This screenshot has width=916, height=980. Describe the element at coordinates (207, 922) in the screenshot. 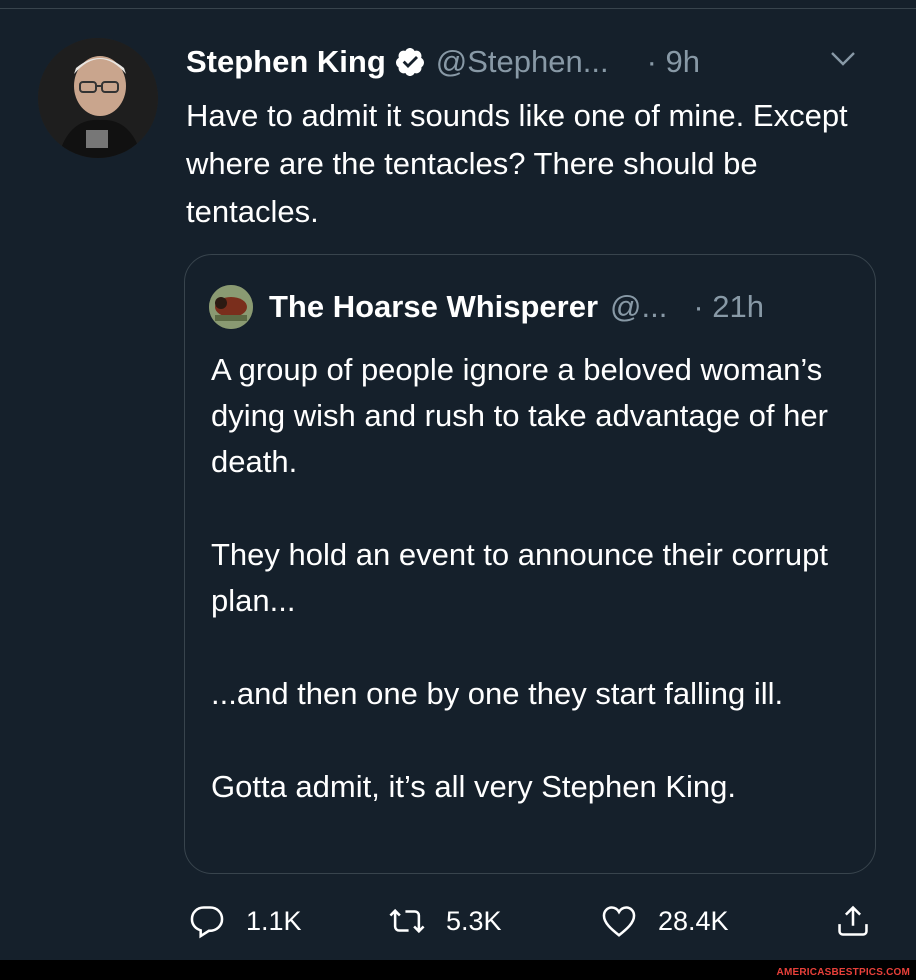

I see `reply-icon` at that location.